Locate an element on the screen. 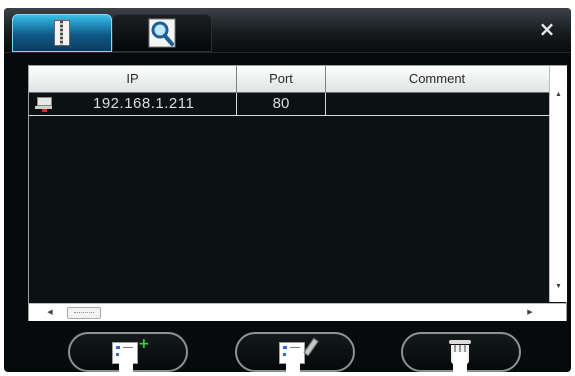 This screenshot has width=575, height=376. table-header: IP Port Comment is located at coordinates (289, 79).